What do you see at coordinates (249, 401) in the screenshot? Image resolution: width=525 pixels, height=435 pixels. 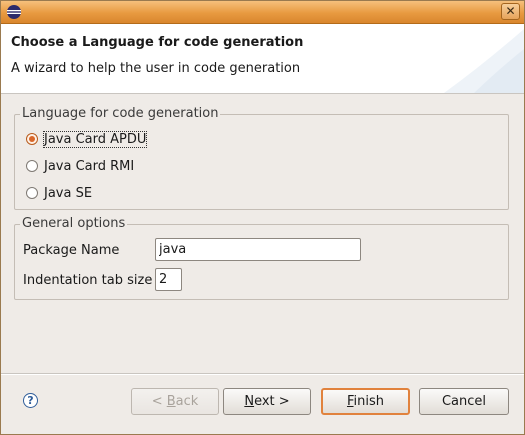 I see `next-mnemonic: N` at bounding box center [249, 401].